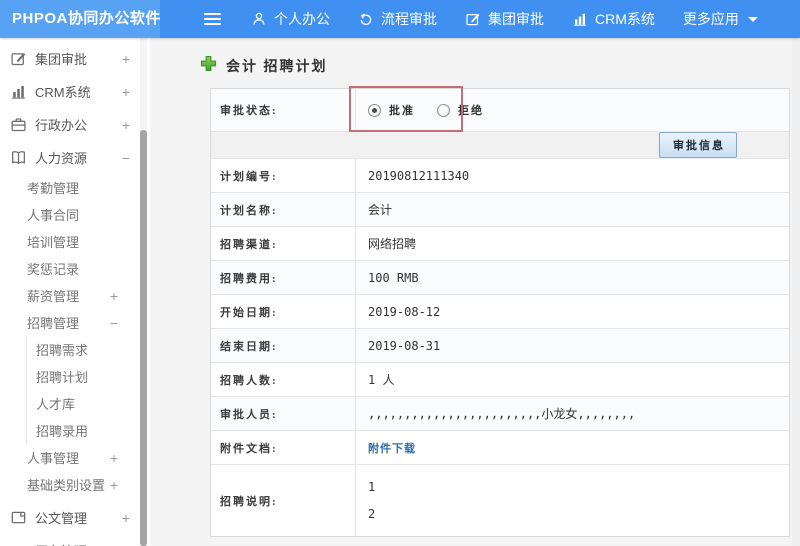 The image size is (800, 546). What do you see at coordinates (426, 110) in the screenshot?
I see `approval-status-radio-group: 批准 拒绝` at bounding box center [426, 110].